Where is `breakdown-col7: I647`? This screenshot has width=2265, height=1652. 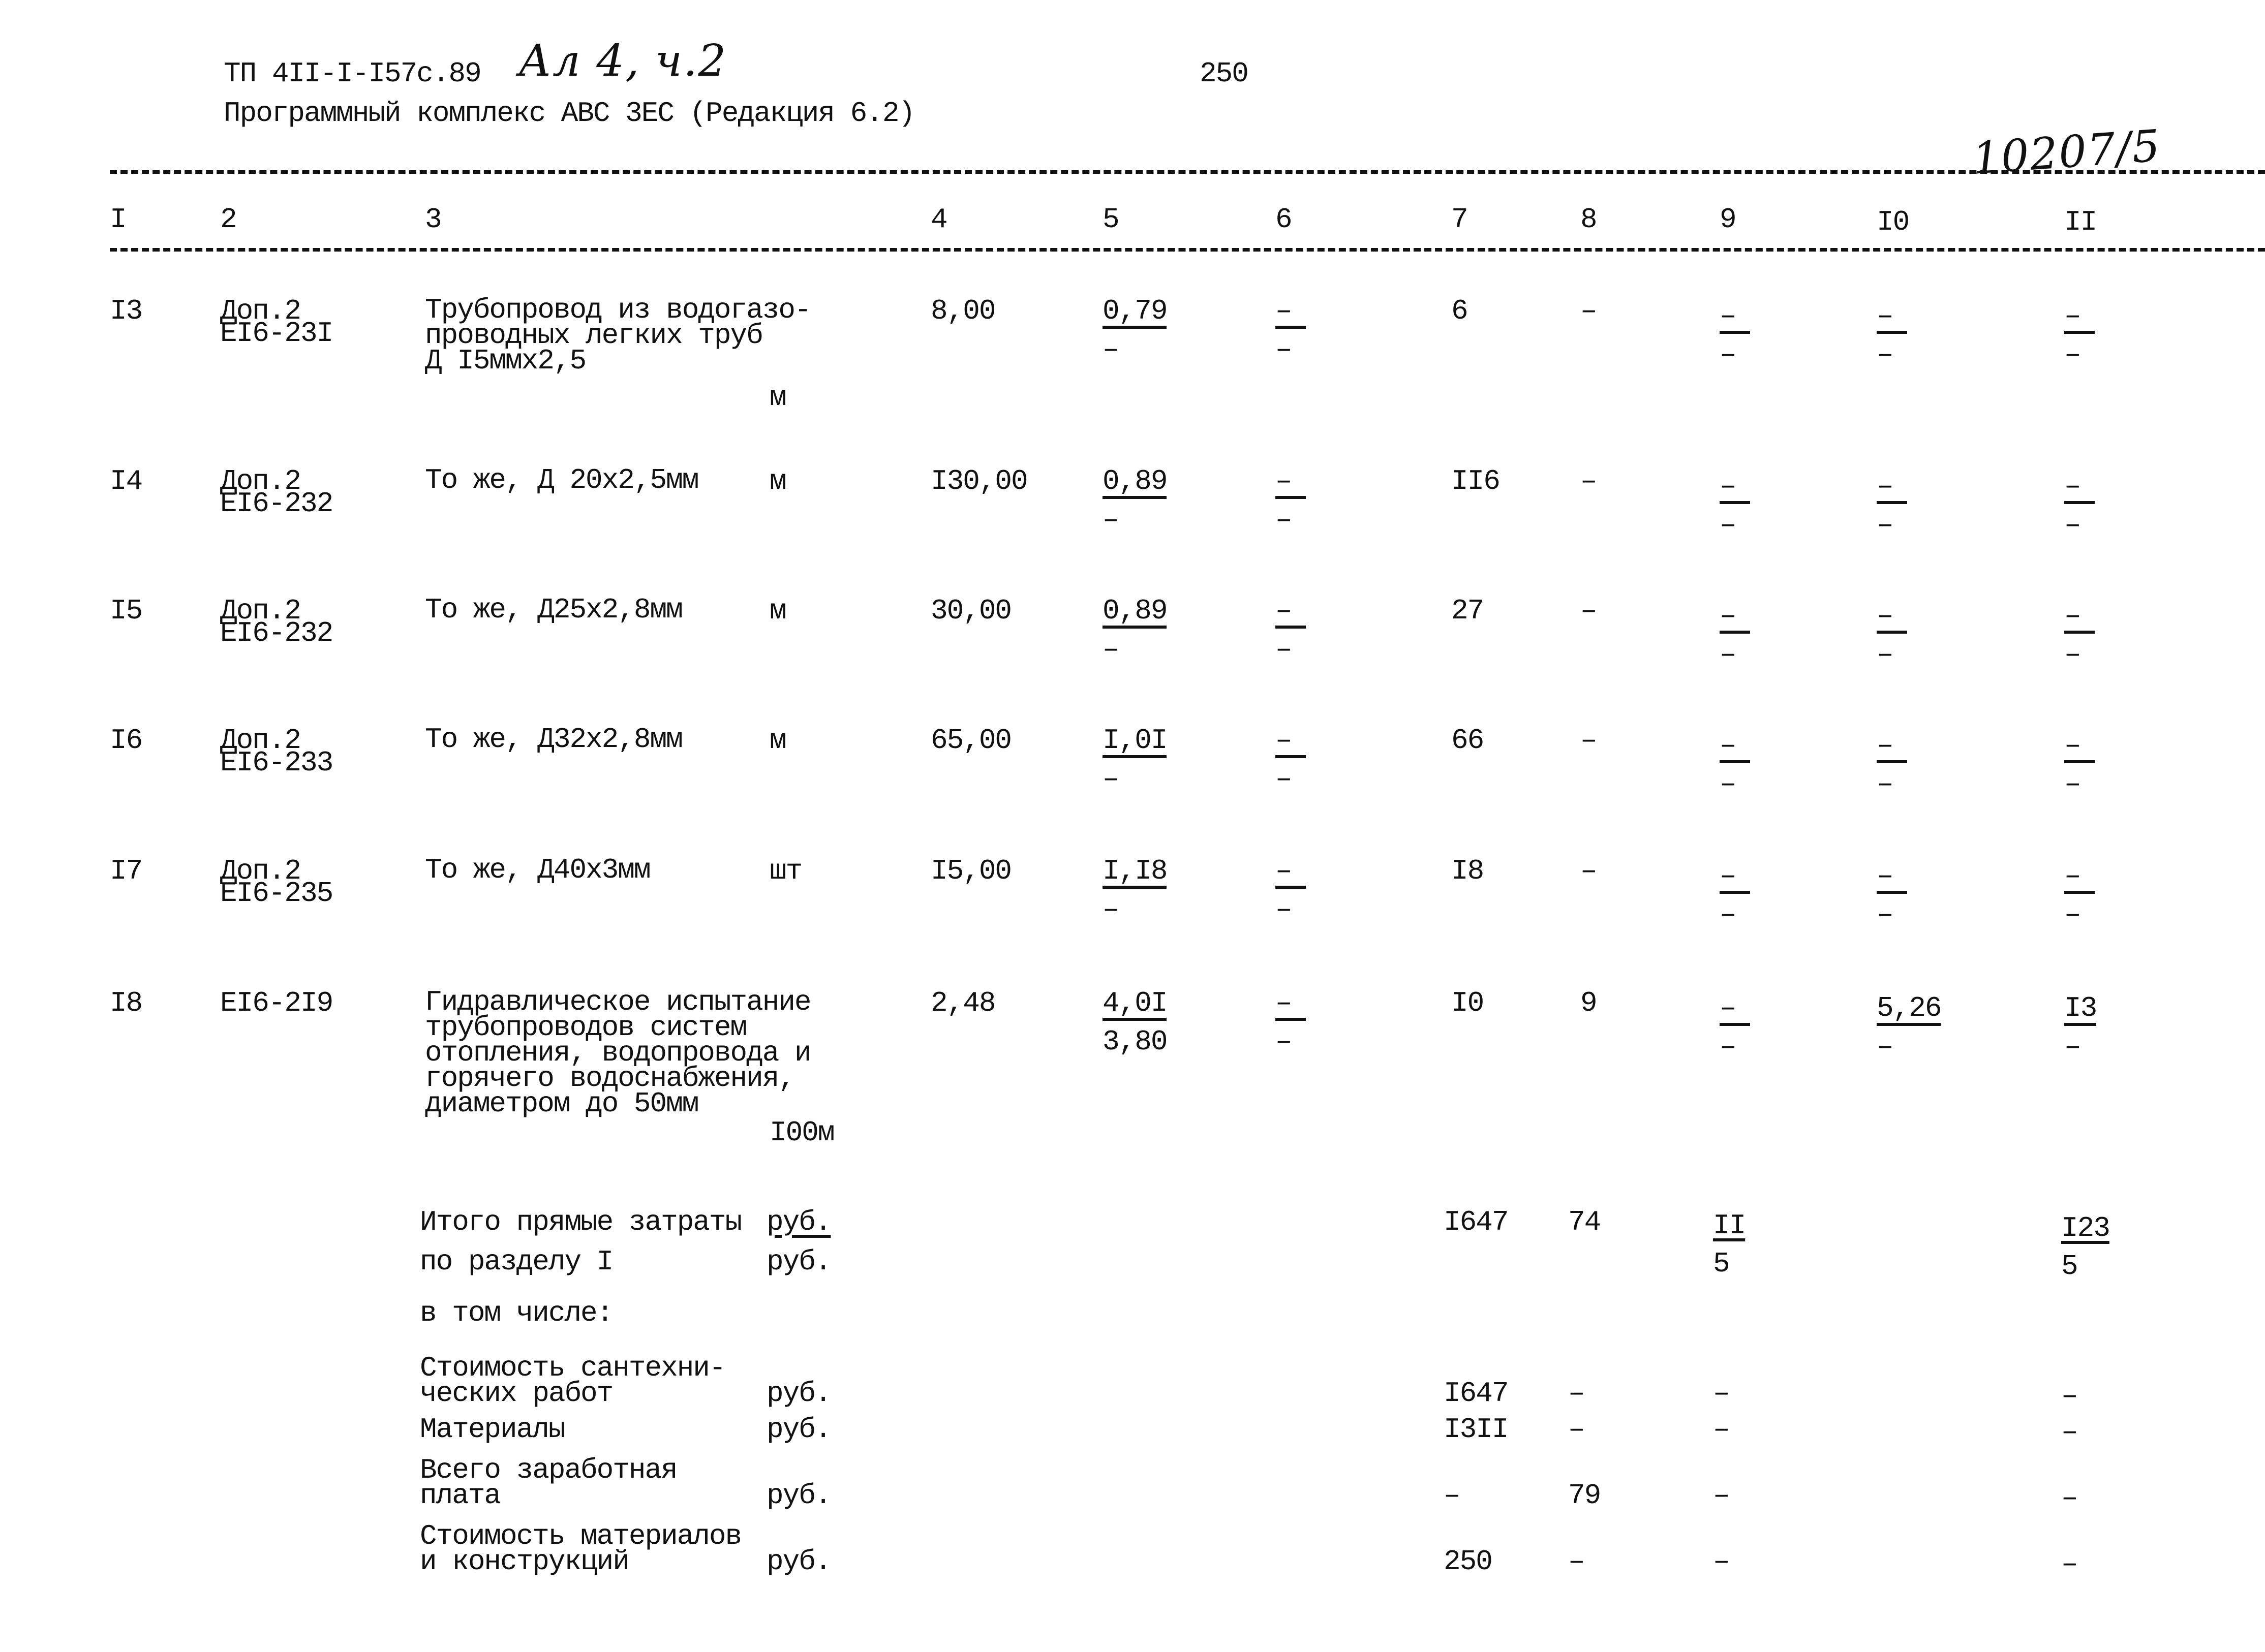
breakdown-col7: I647 is located at coordinates (1476, 1393).